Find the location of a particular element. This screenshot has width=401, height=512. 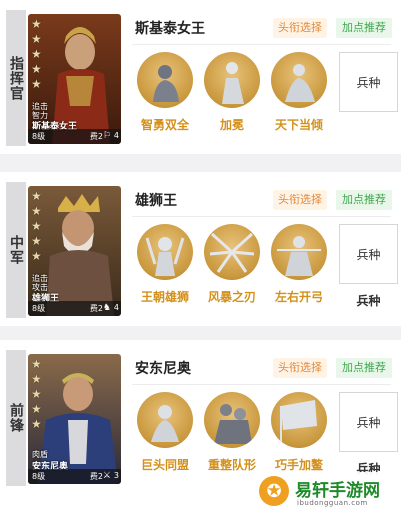

skill-2: 重整队形 is located at coordinates (232, 432).